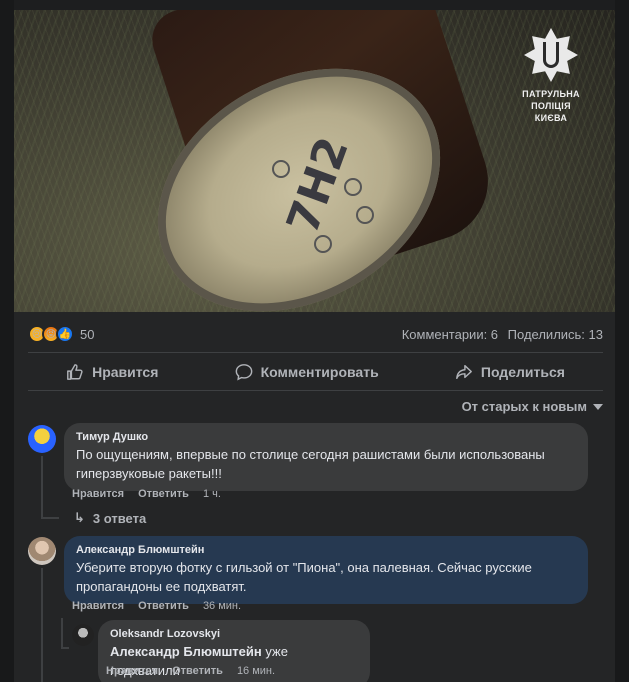 This screenshot has width=629, height=682. What do you see at coordinates (7, 341) in the screenshot?
I see `page-background-left` at bounding box center [7, 341].